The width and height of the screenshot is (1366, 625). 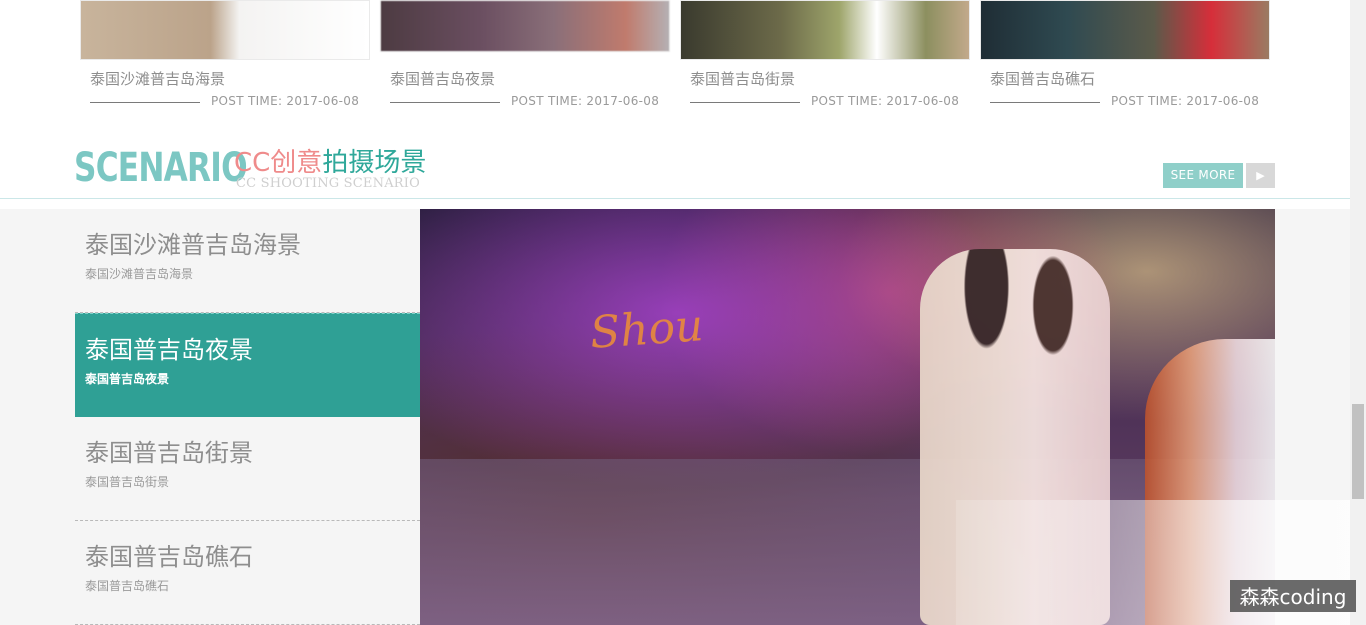 What do you see at coordinates (1260, 175) in the screenshot?
I see `arrow-right-icon: ▶` at bounding box center [1260, 175].